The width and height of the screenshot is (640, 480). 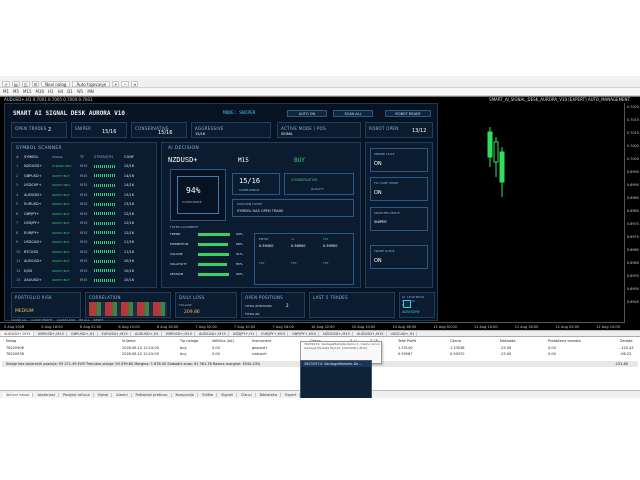 I want to click on new-order-button: Novi nalog, so click(x=56, y=83).